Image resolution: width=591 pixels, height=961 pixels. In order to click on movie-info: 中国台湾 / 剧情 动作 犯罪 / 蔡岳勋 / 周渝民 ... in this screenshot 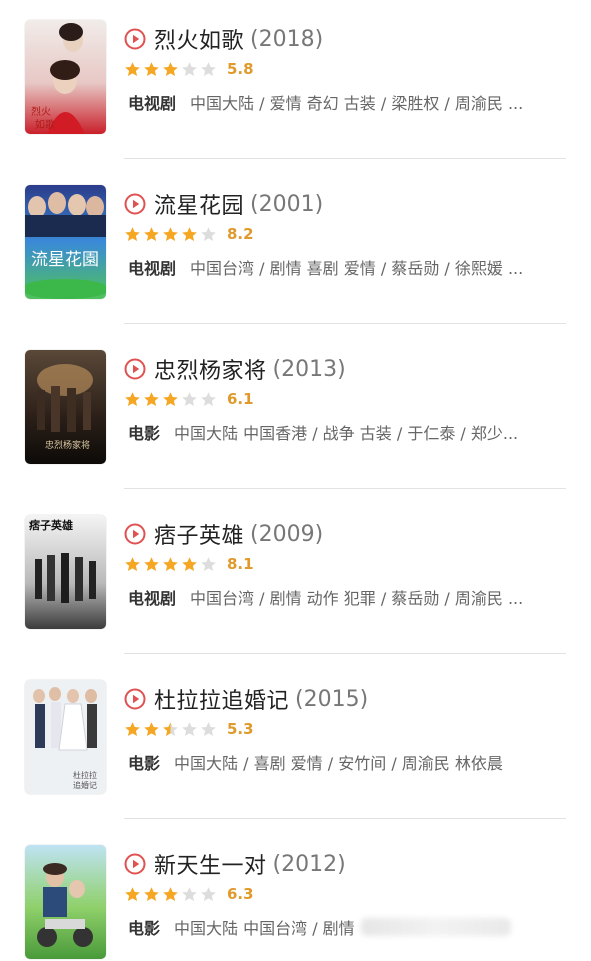, I will do `click(357, 598)`.